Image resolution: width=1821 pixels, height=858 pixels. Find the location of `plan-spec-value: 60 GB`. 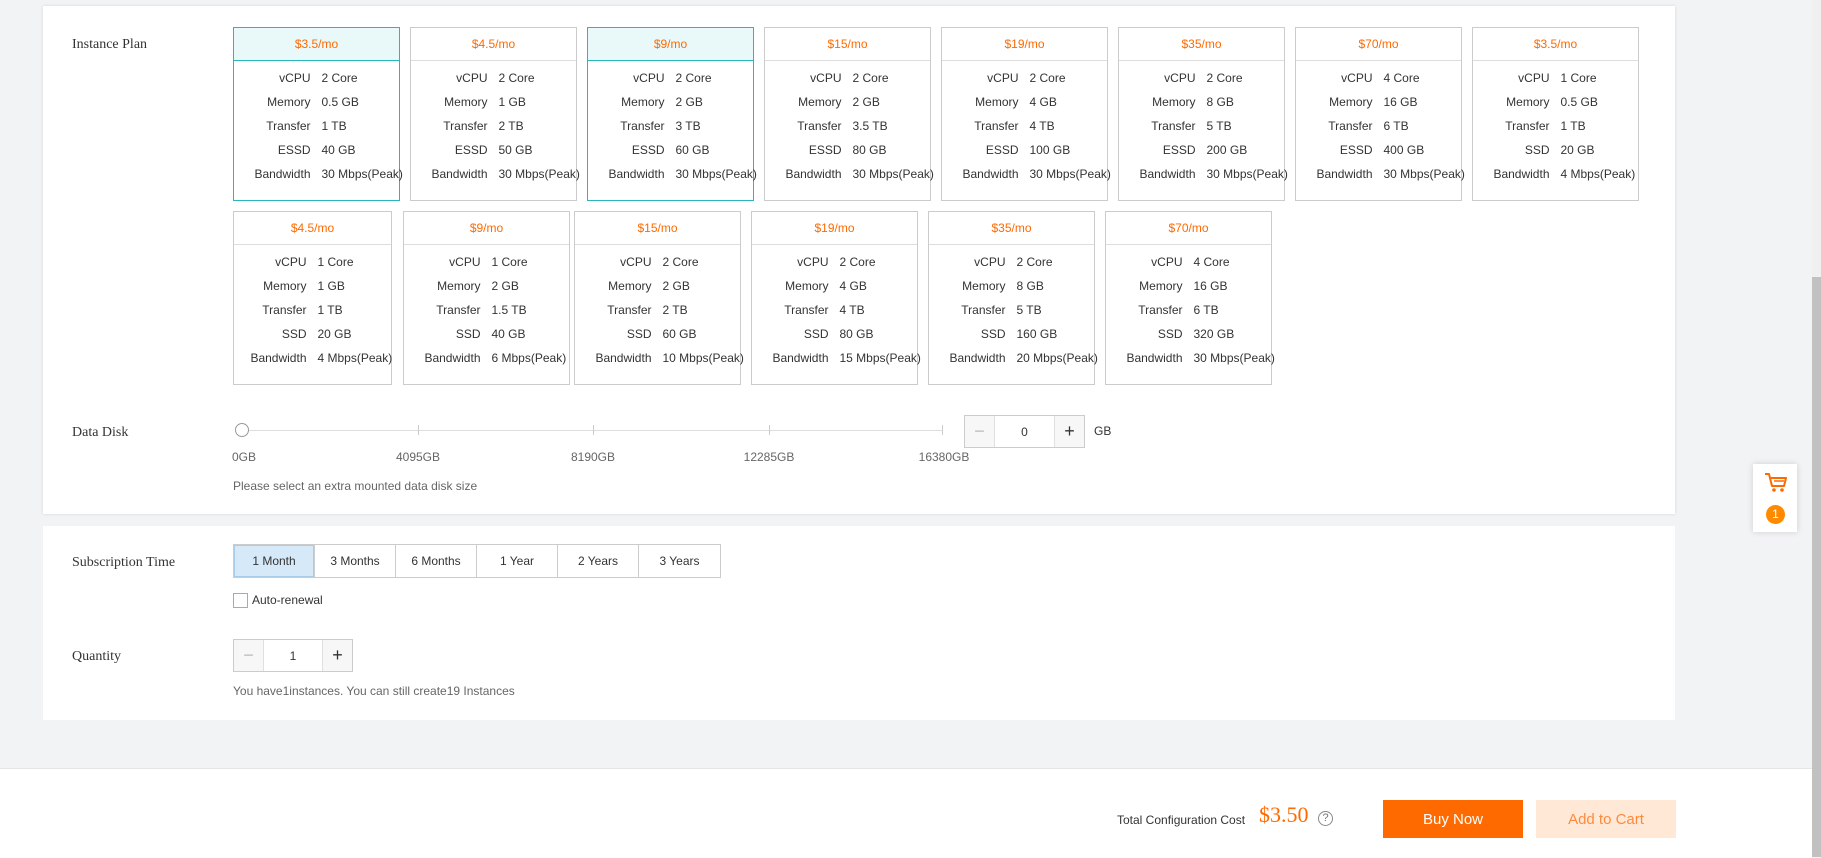

plan-spec-value: 60 GB is located at coordinates (692, 150).